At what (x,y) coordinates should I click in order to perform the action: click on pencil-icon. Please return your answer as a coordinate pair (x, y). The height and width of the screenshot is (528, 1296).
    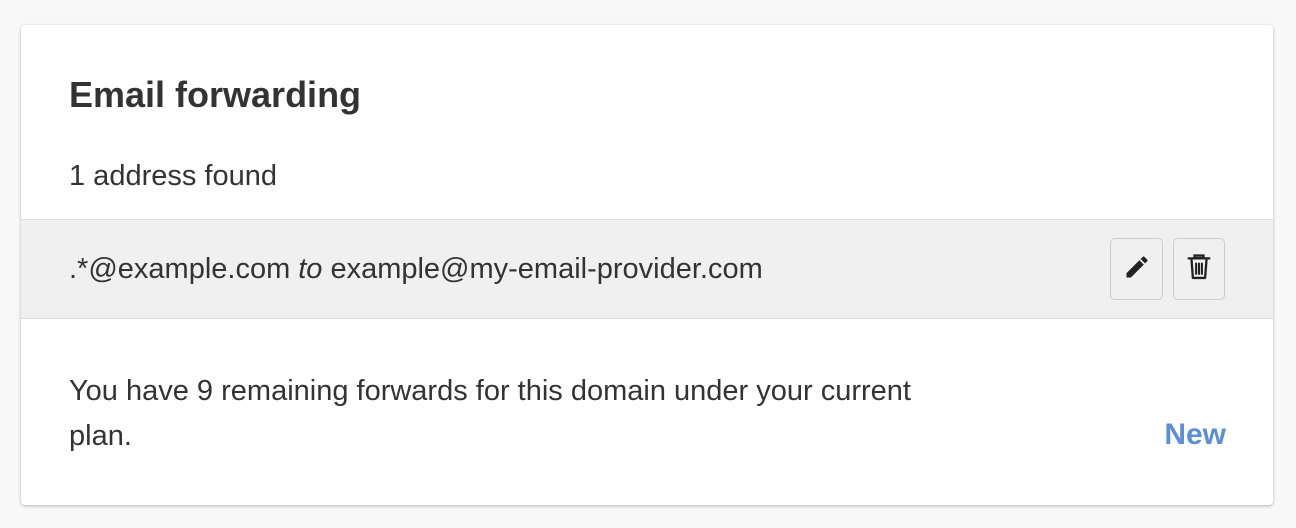
    Looking at the image, I should click on (1137, 269).